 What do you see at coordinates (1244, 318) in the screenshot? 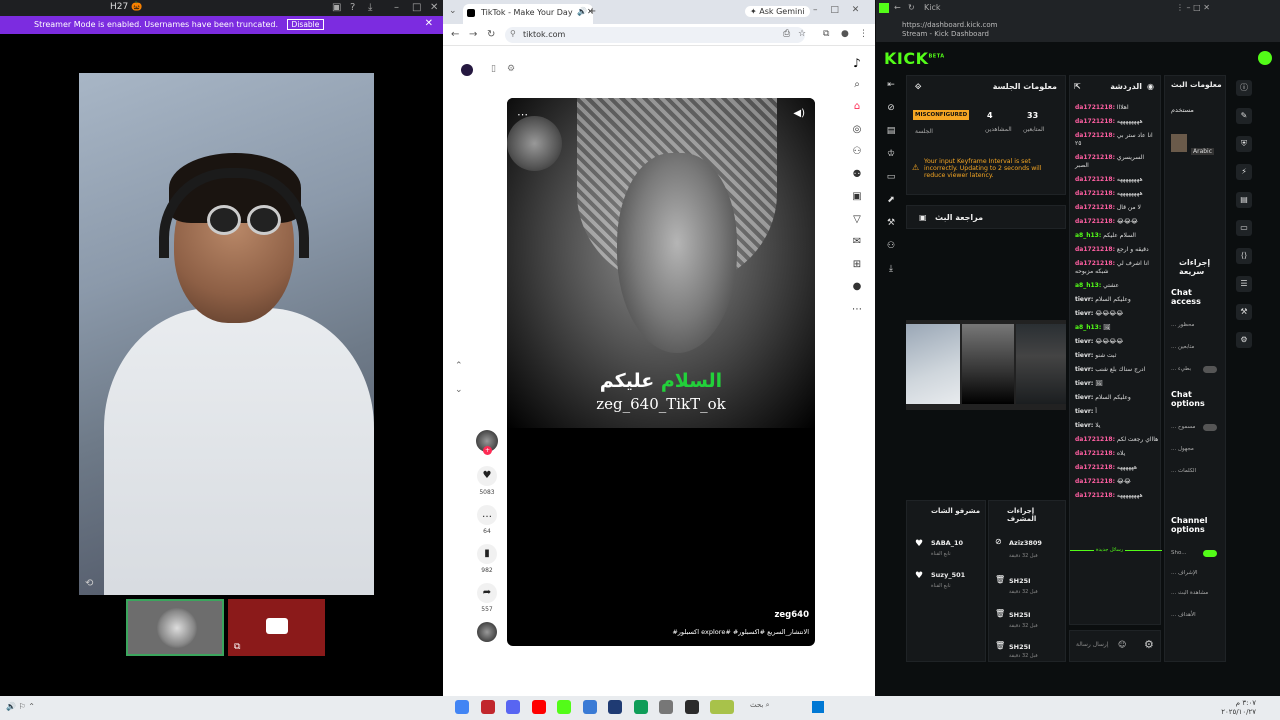
I see `wrench-icon: ⚒` at bounding box center [1244, 318].